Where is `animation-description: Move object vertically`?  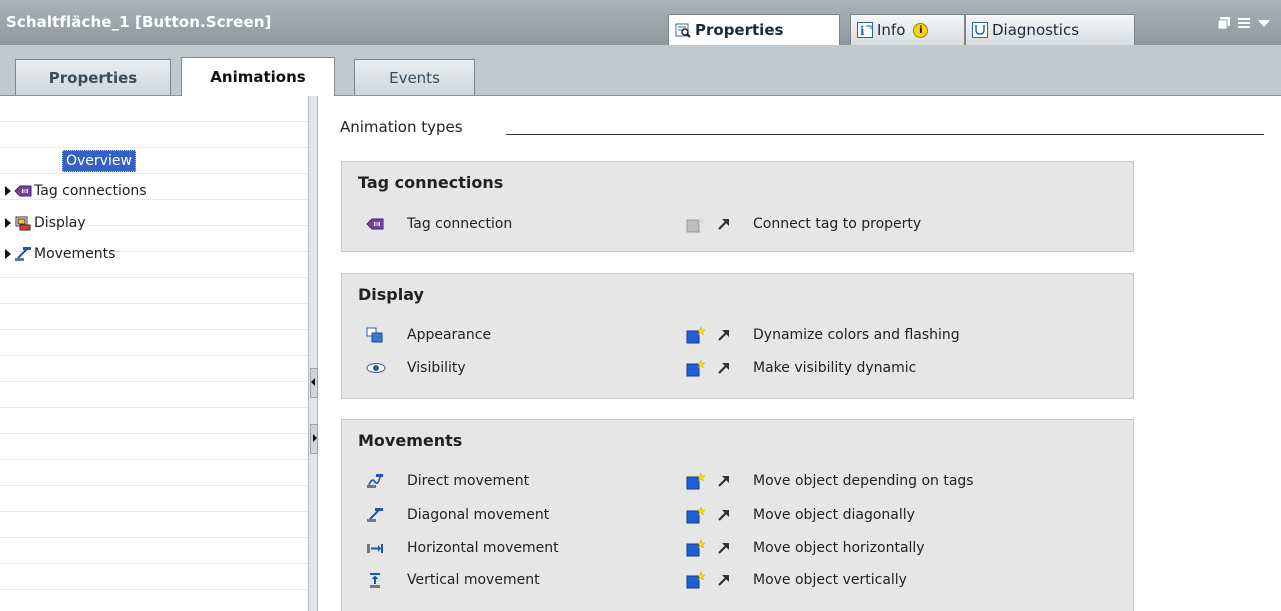 animation-description: Move object vertically is located at coordinates (830, 580).